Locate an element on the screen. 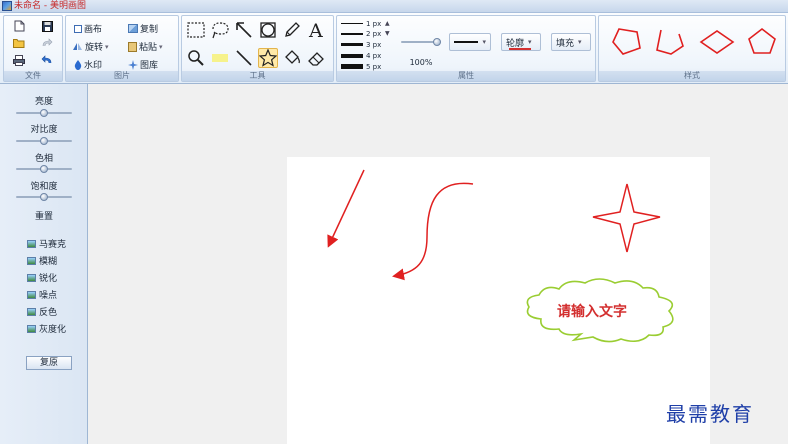 This screenshot has width=788, height=444. adjustment-panel: 亮度 对比度 色相 饱和度 重置 马赛克 模糊 锐化 噪点 反色 灰度化 复原 is located at coordinates (44, 264).